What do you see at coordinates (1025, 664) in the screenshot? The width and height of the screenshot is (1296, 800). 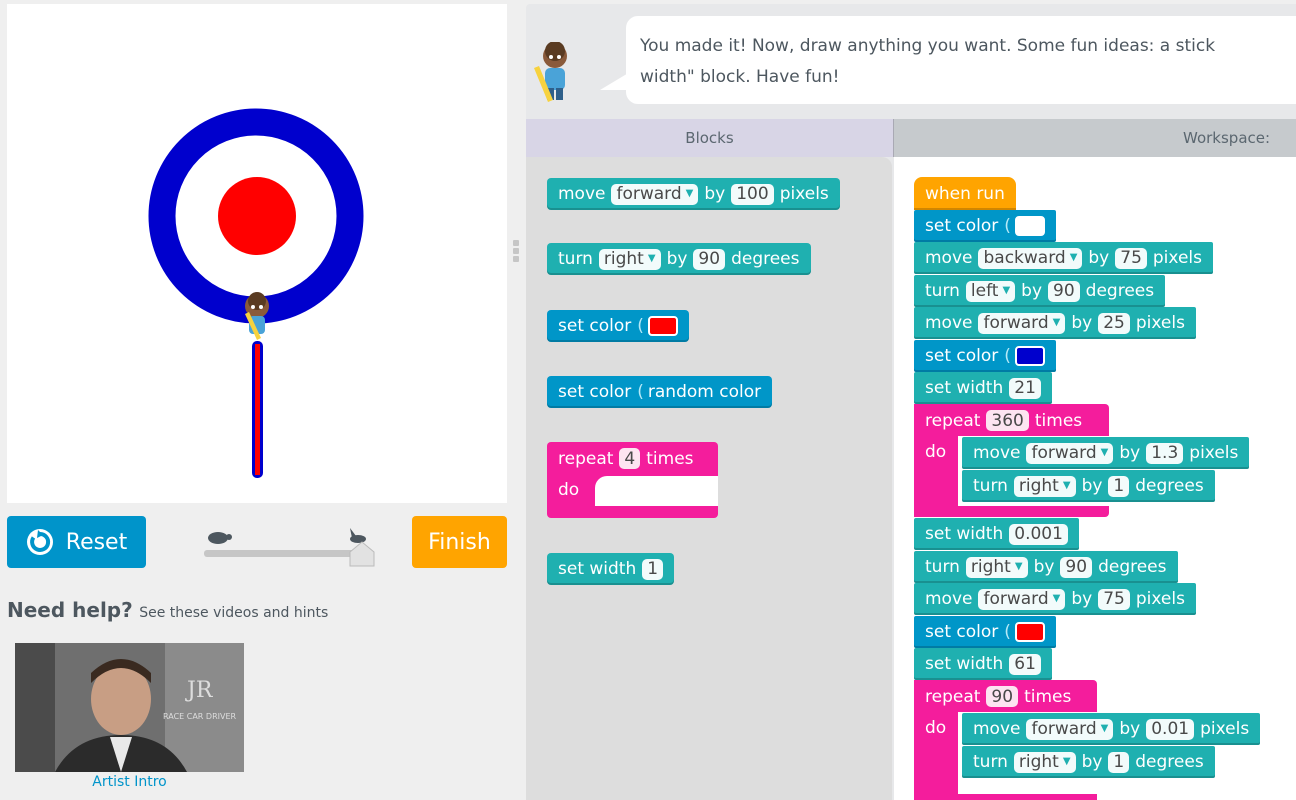 I see `width-input: 61` at bounding box center [1025, 664].